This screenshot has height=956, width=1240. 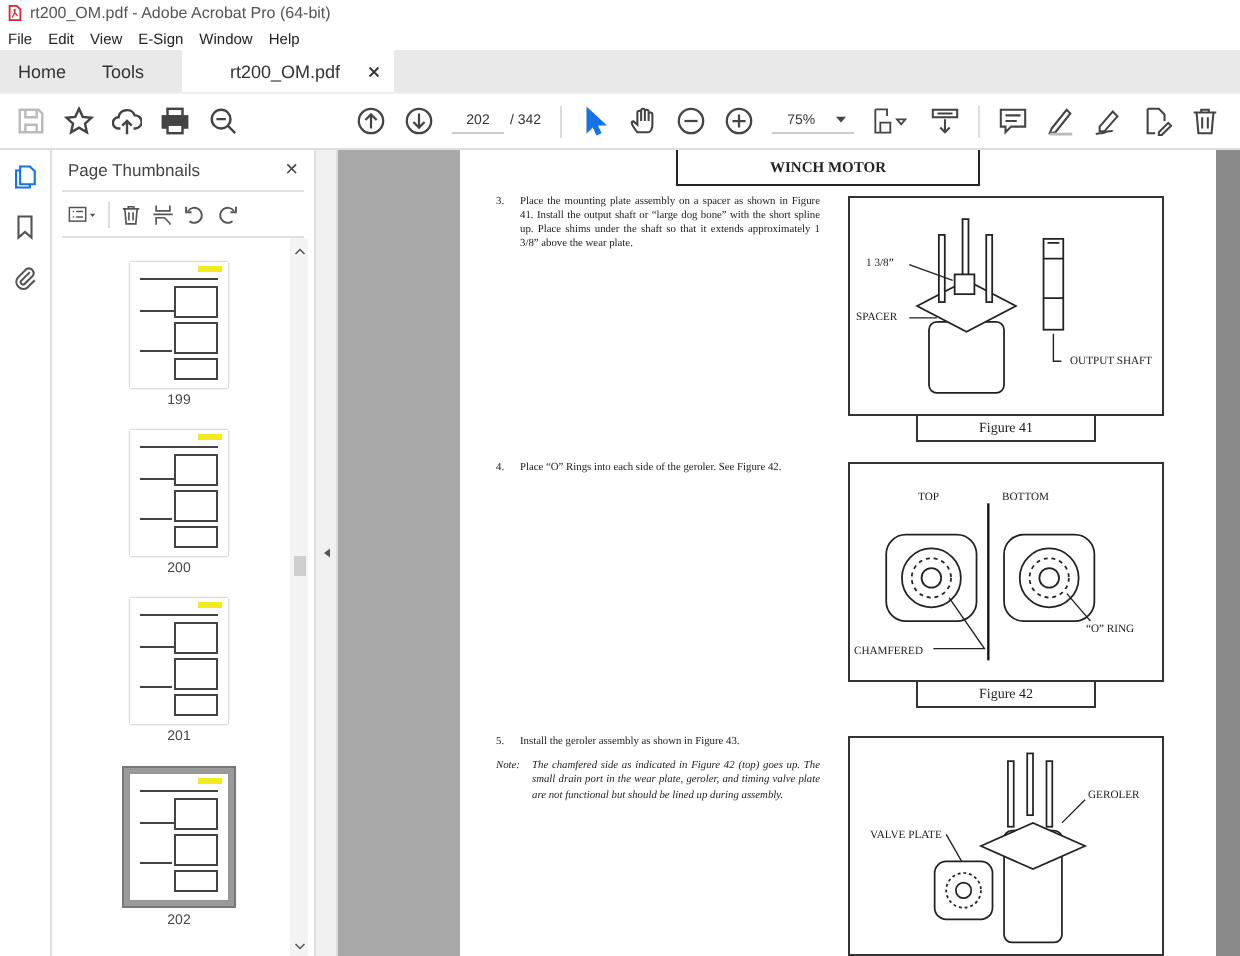 What do you see at coordinates (180, 13) in the screenshot?
I see `window-title: rt200_OM.pdf - Adobe Acrobat Pro (64-bit)` at bounding box center [180, 13].